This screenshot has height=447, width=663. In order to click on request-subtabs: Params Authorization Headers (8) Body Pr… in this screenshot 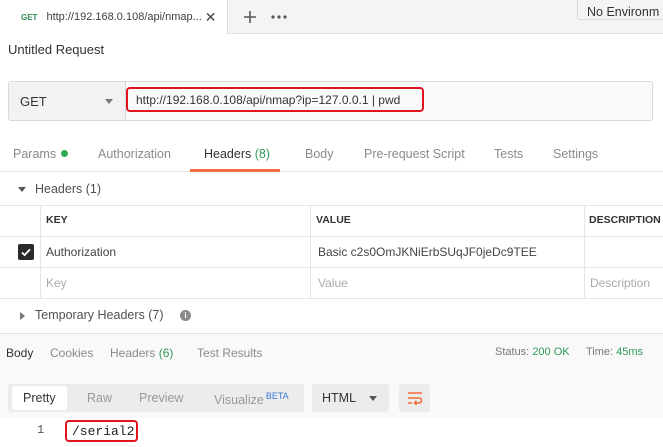, I will do `click(331, 155)`.